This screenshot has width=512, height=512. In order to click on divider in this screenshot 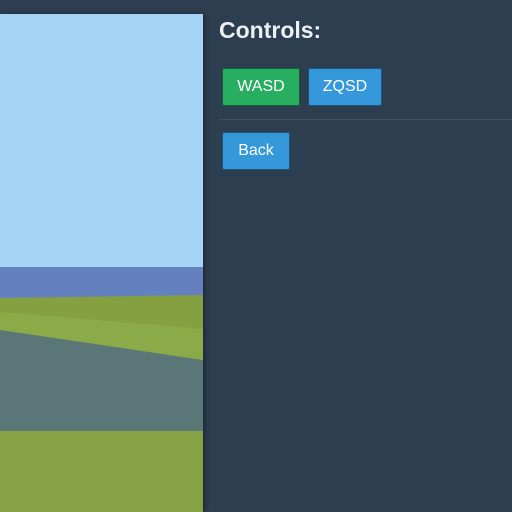, I will do `click(365, 119)`.